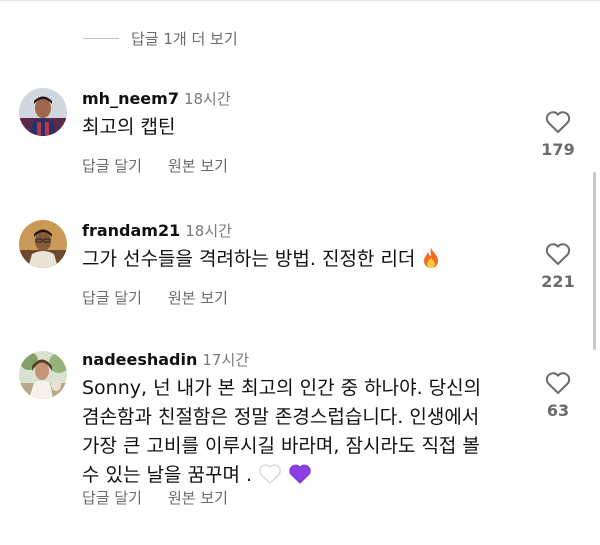 This screenshot has width=600, height=545. Describe the element at coordinates (297, 127) in the screenshot. I see `comment-text: 최고의 캡틴` at that location.